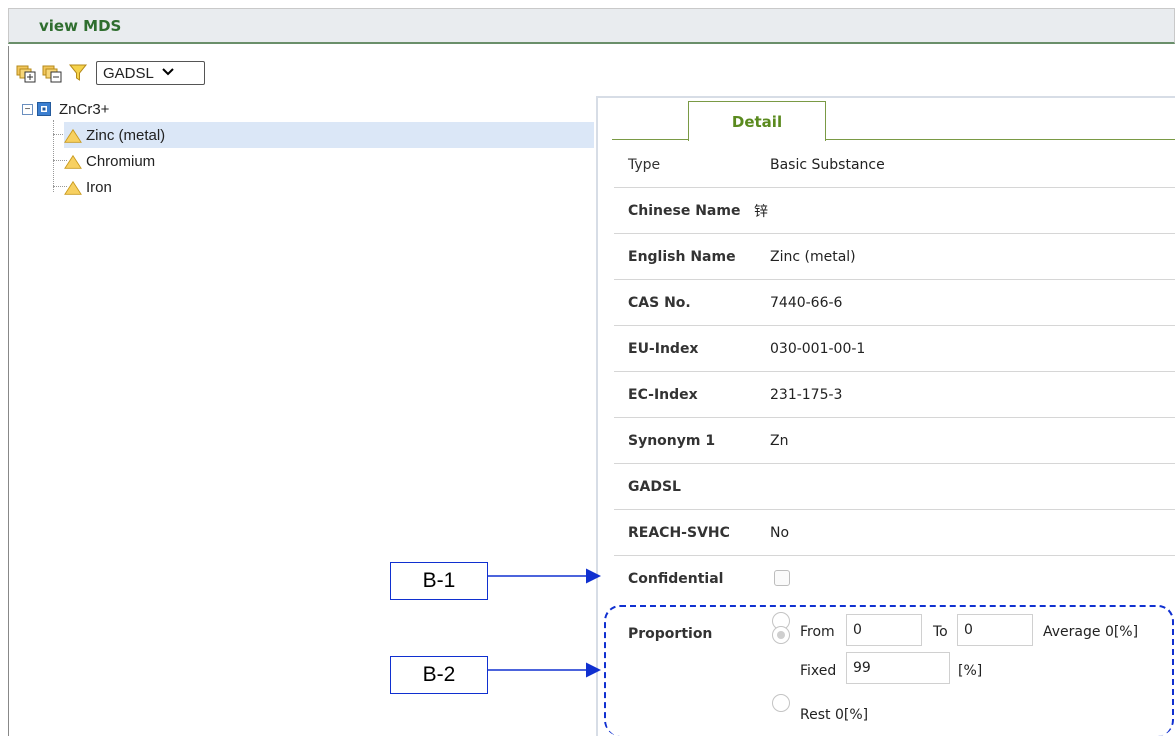  I want to click on tree-node-label: Iron, so click(99, 187).